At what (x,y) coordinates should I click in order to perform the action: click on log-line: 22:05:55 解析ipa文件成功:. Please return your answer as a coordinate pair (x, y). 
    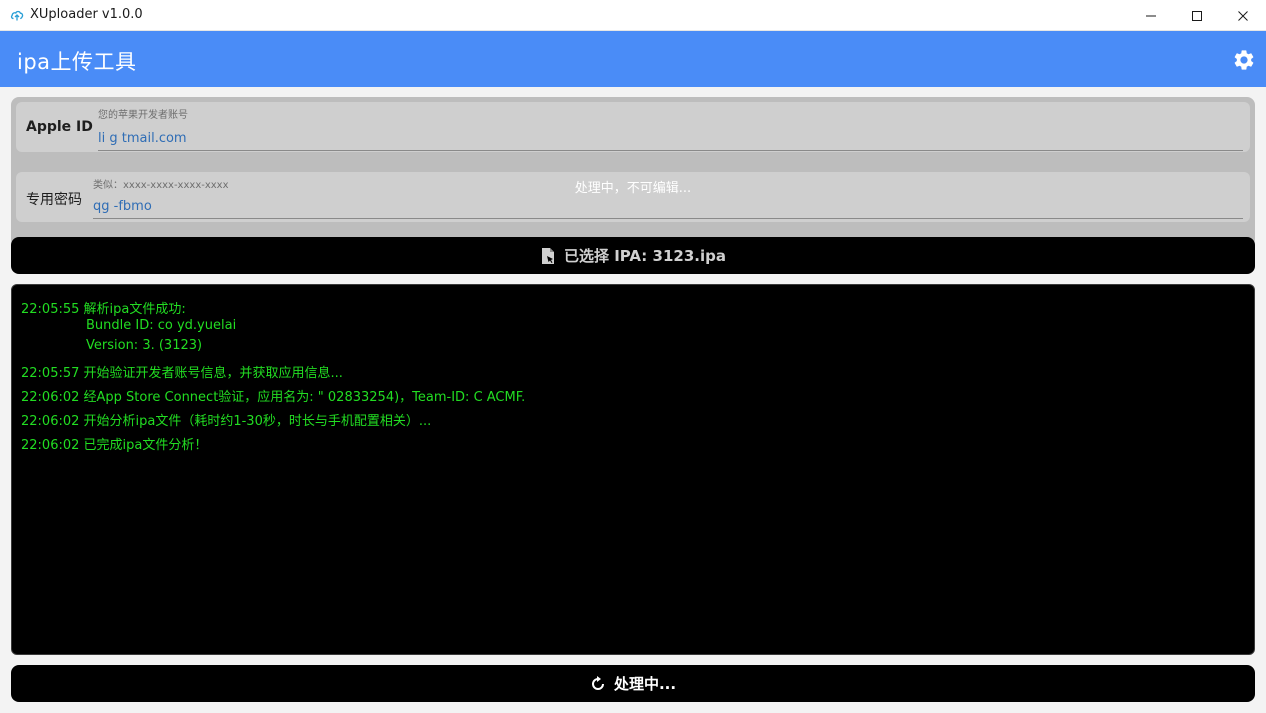
    Looking at the image, I should click on (103, 309).